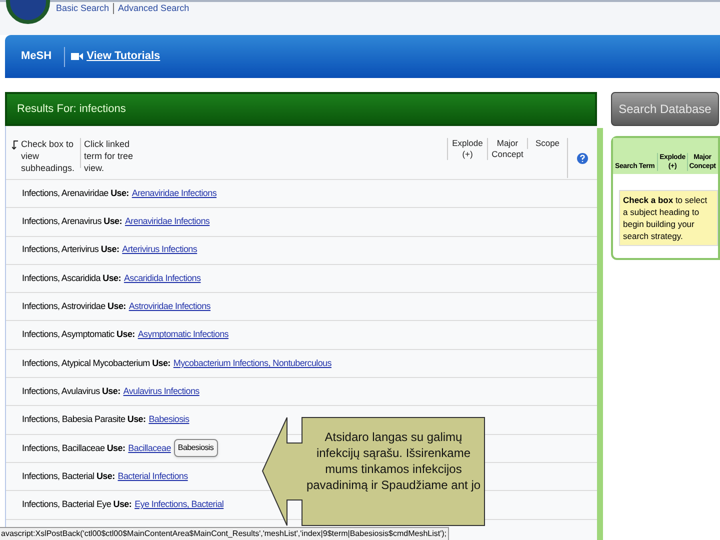 The image size is (720, 540). I want to click on term-text: Infections, Arterivirus Use:, so click(71, 249).